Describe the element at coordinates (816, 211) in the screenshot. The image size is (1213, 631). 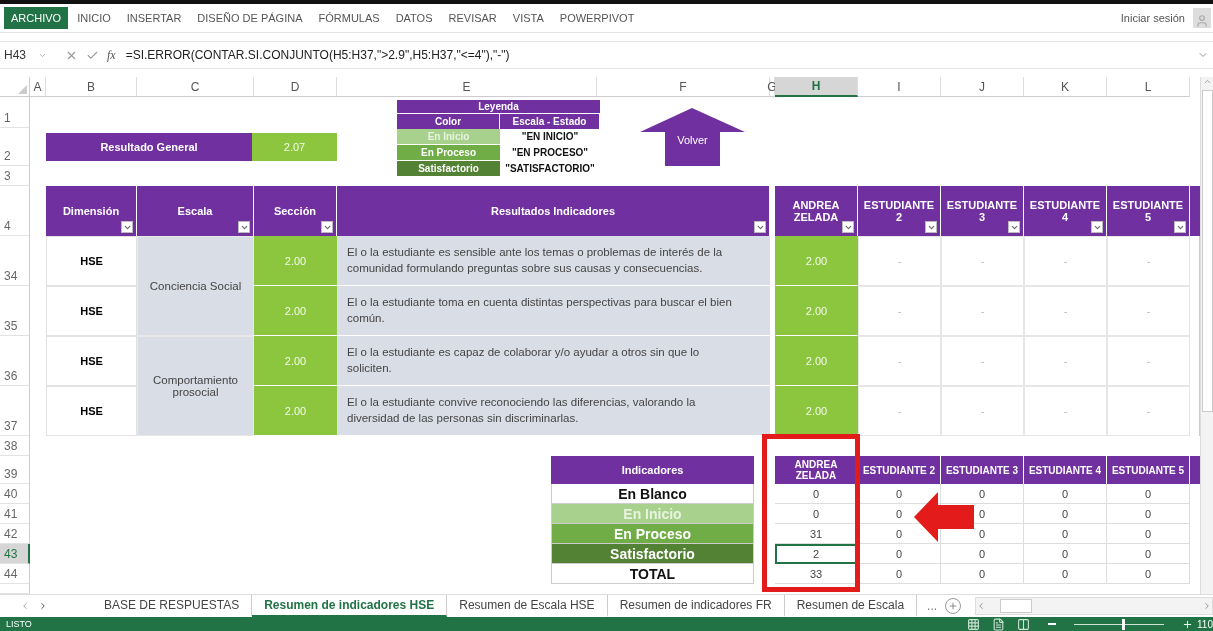
I see `column-title: ANDREA ZELADA` at that location.